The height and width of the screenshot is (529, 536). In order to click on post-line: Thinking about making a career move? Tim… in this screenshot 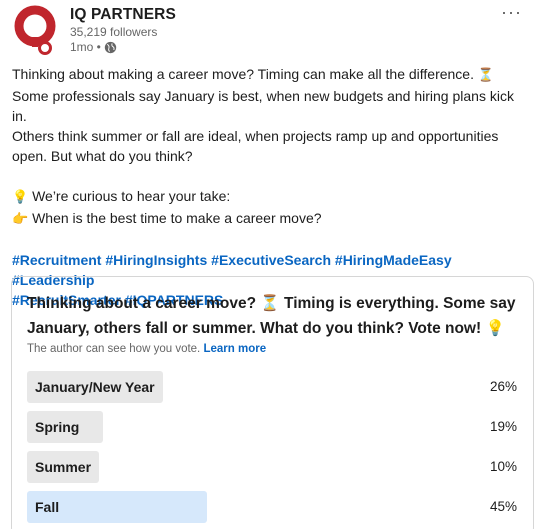, I will do `click(270, 75)`.